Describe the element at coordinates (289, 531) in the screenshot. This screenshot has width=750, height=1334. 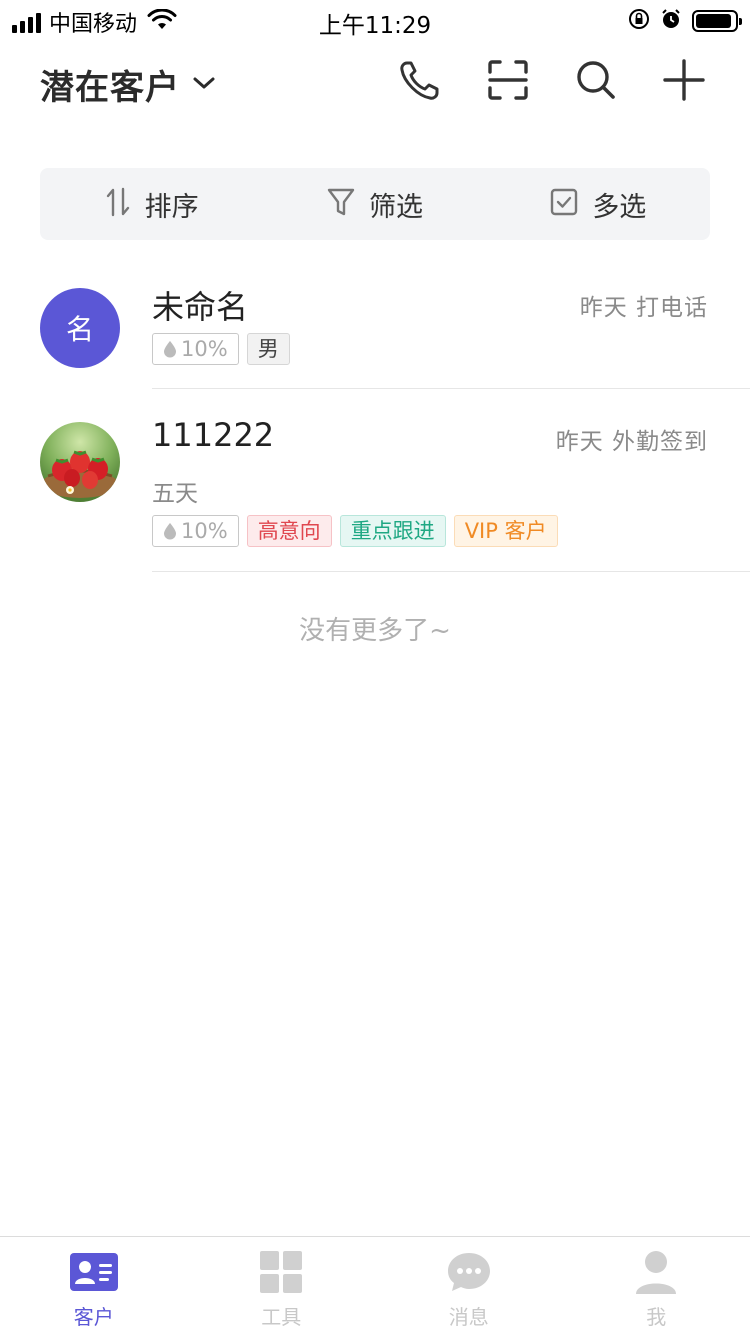
I see `tag-high-intent: 高意向` at that location.